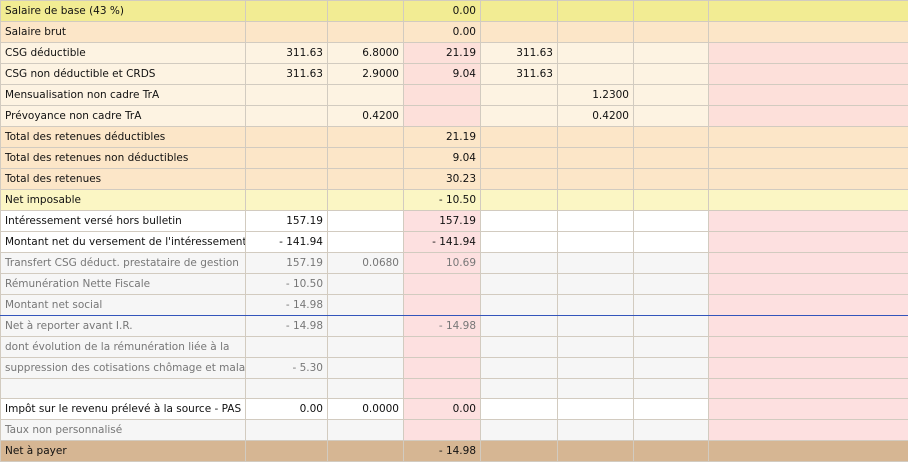  Describe the element at coordinates (365, 74) in the screenshot. I see `cell-taux: 2.9000` at that location.